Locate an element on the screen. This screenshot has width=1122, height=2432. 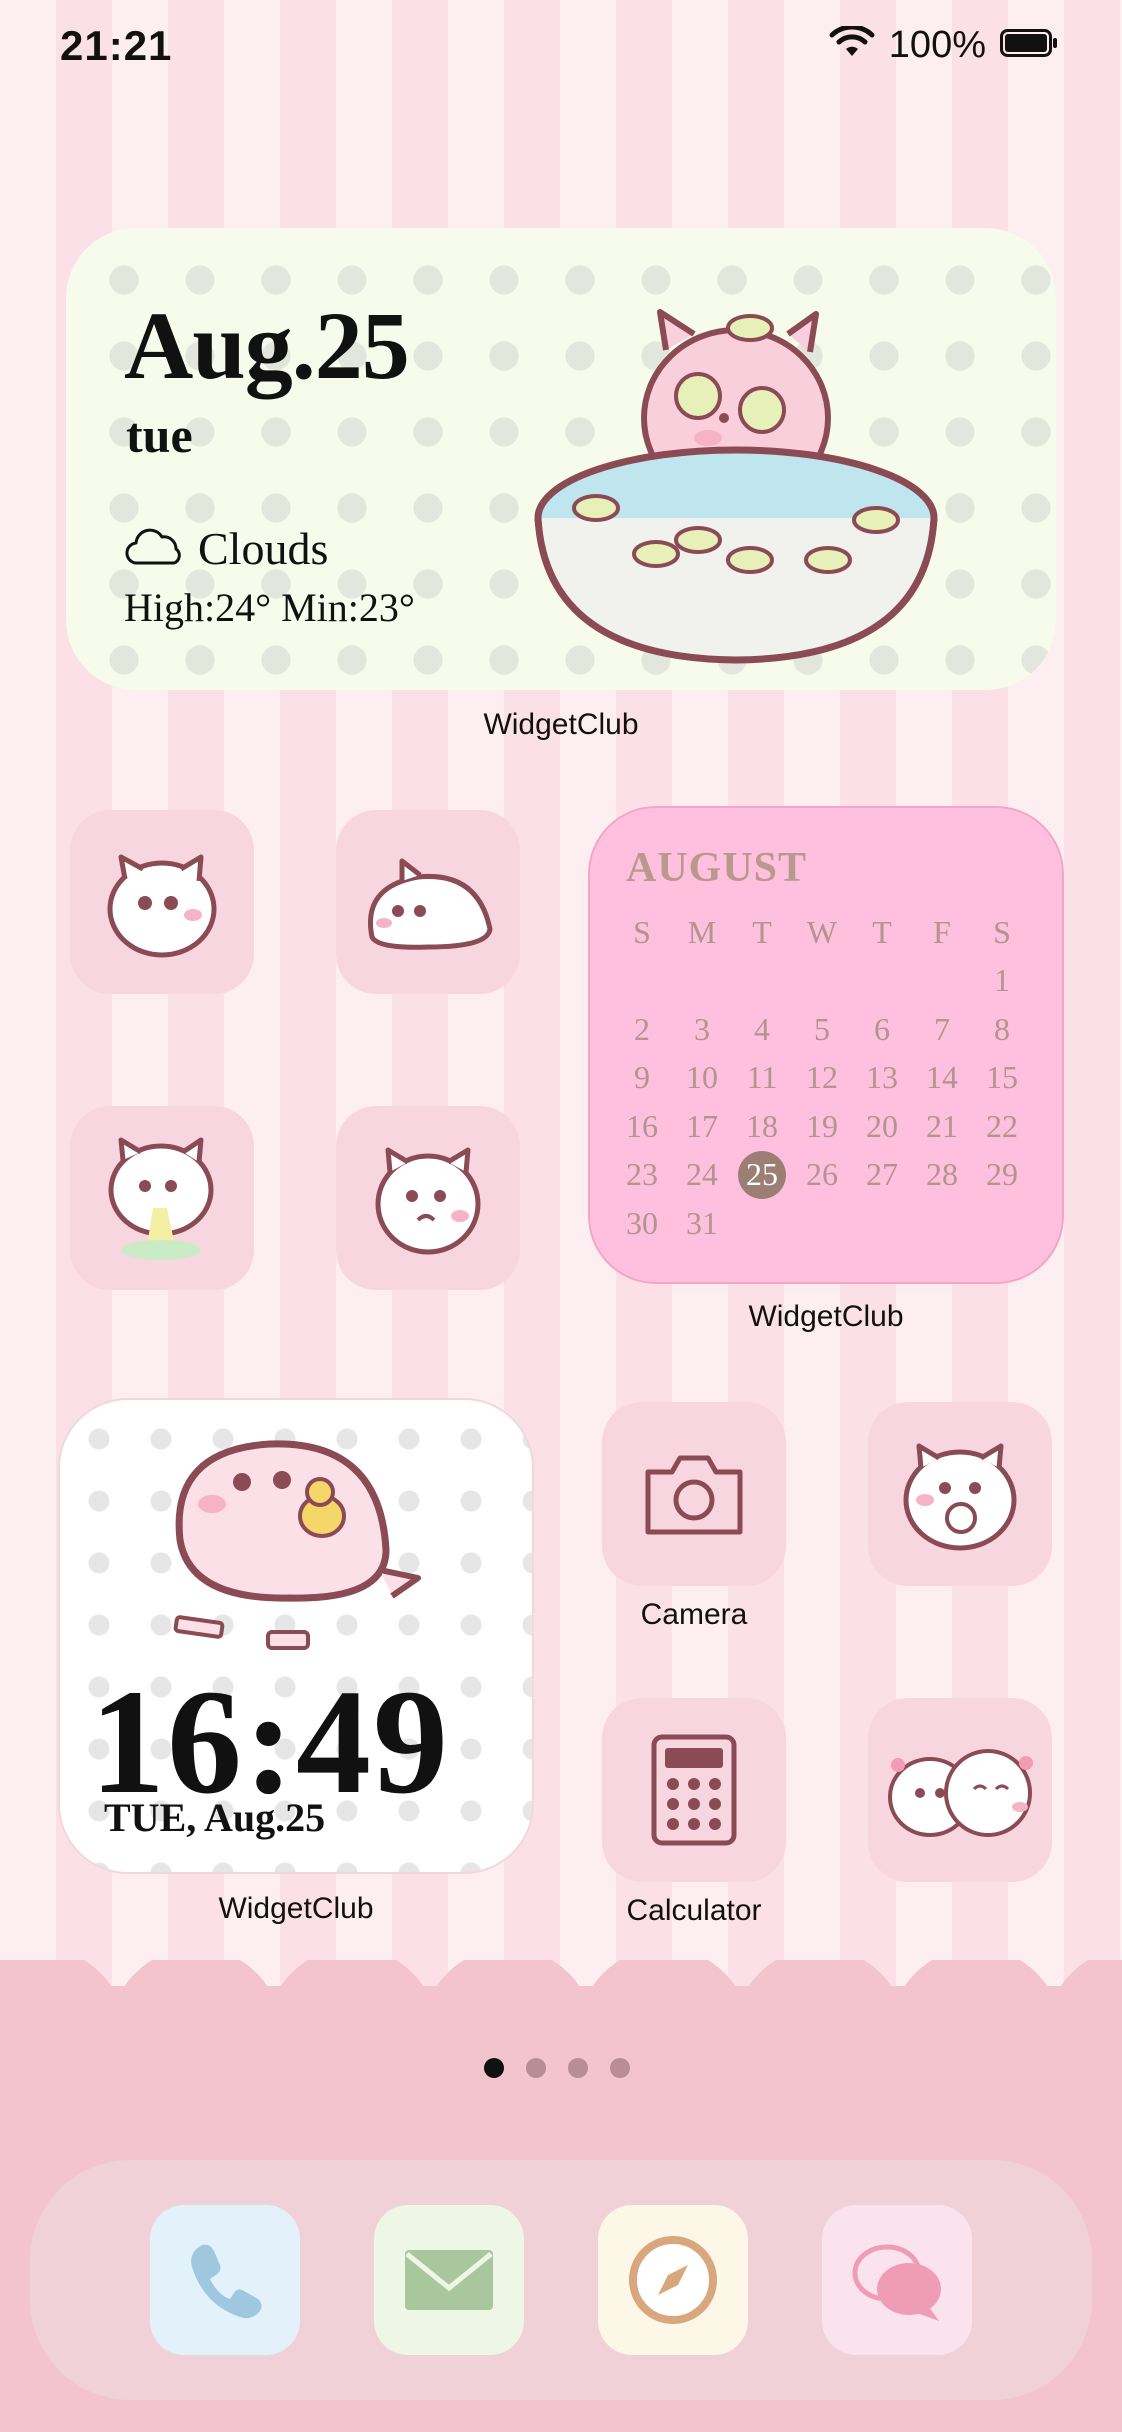
calendar-month: AUGUST is located at coordinates (717, 868).